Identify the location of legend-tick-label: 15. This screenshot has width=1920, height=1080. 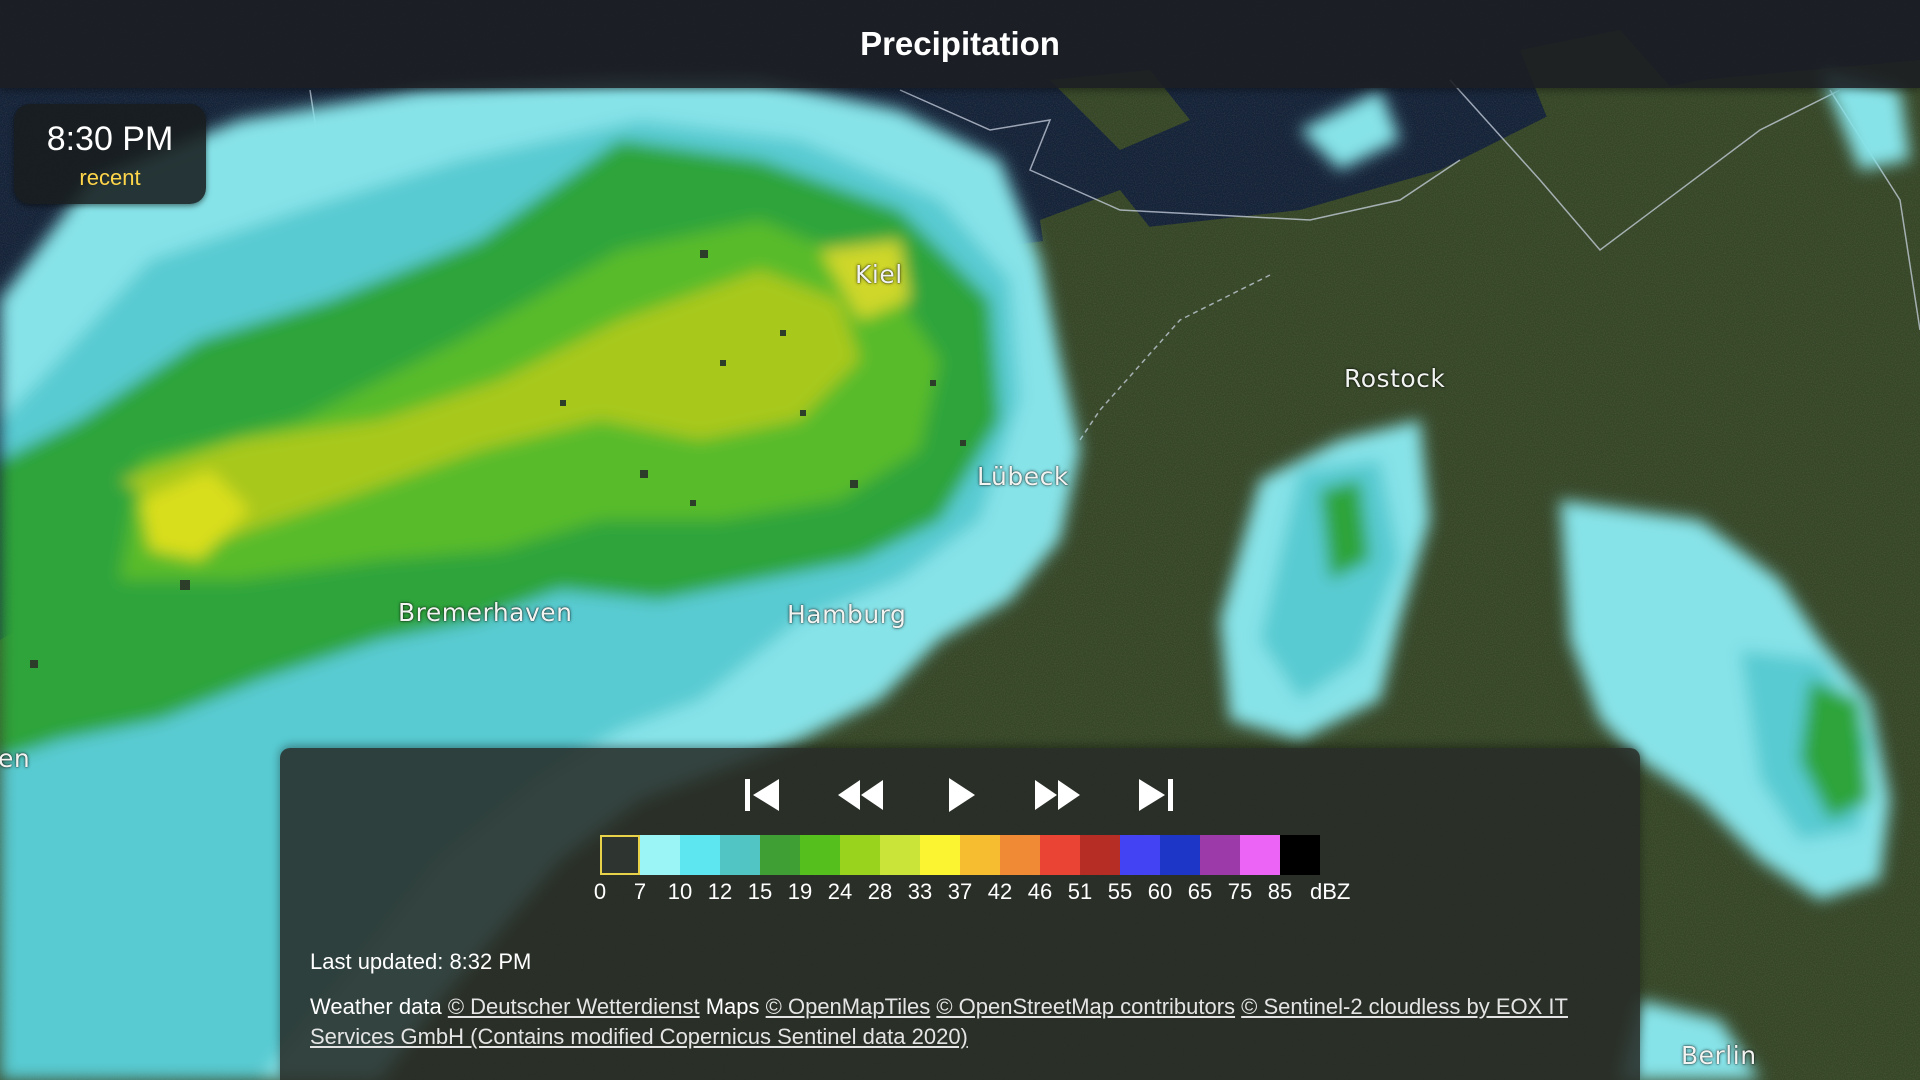
(760, 891).